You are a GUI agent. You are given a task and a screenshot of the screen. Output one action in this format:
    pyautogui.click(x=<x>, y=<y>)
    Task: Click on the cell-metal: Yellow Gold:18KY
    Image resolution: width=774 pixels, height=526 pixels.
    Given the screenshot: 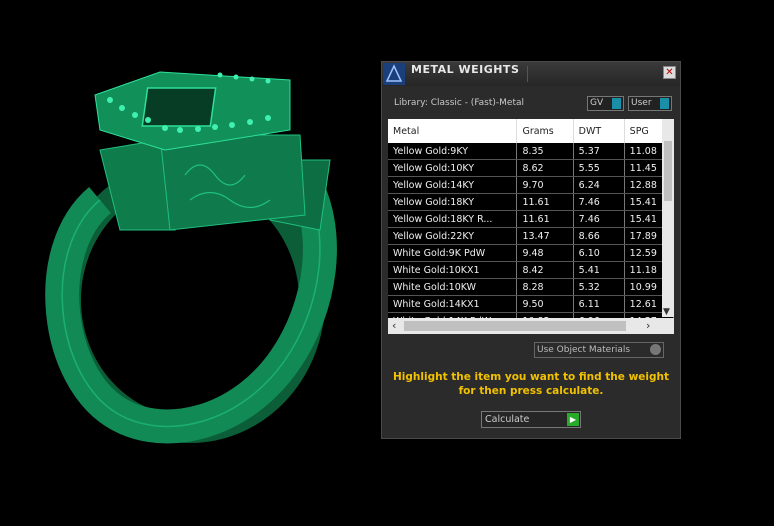 What is the action you would take?
    pyautogui.click(x=453, y=202)
    